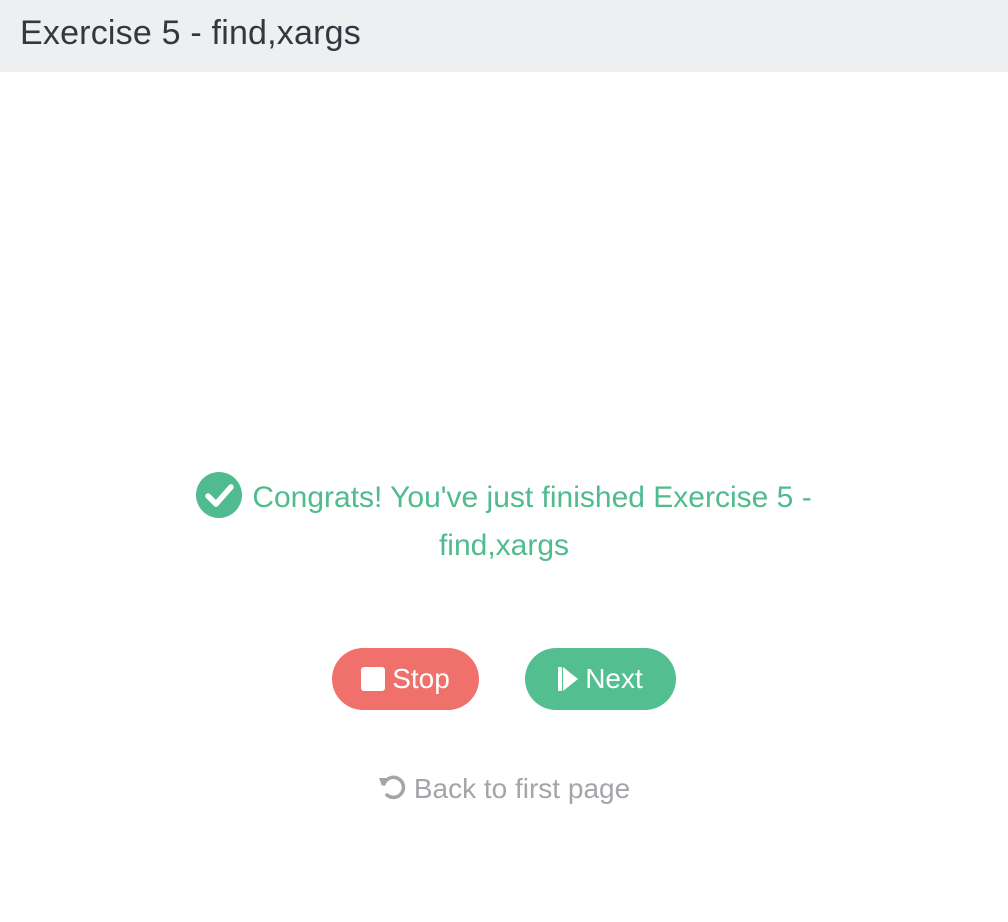 The width and height of the screenshot is (1008, 922). I want to click on stop-button: Stop, so click(405, 679).